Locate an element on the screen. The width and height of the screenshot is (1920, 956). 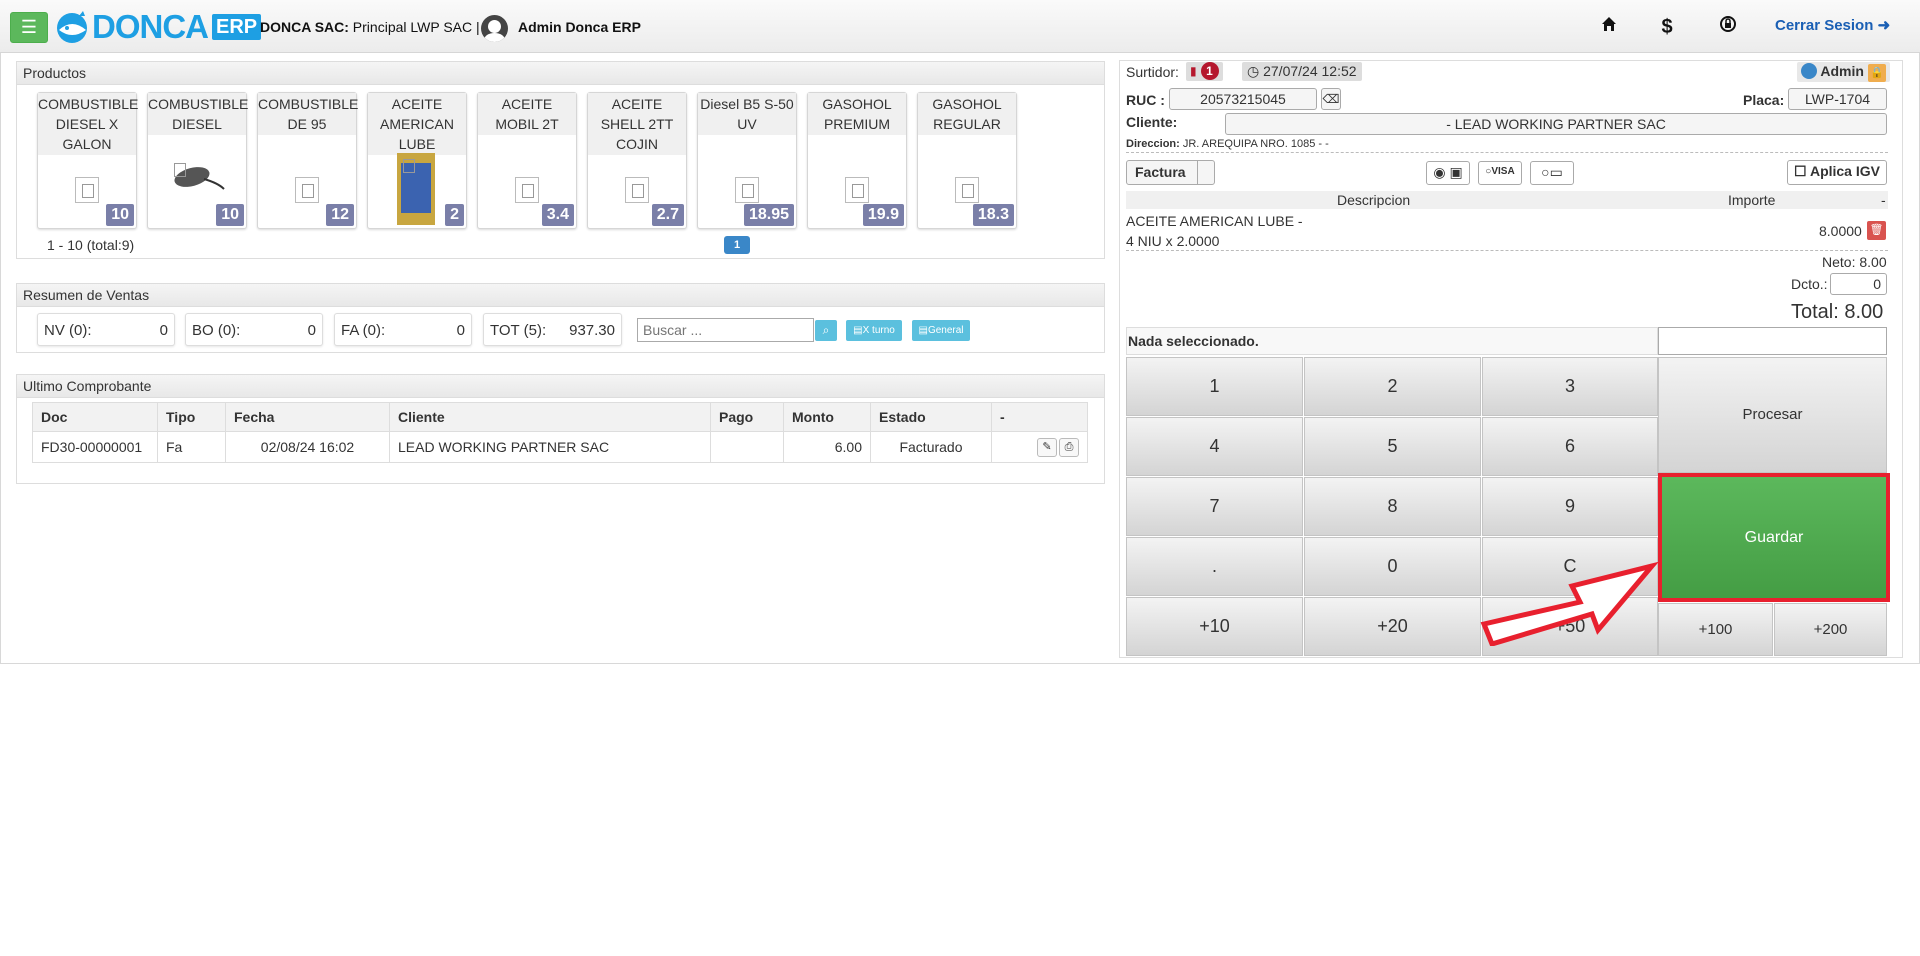
print-icon: ⎙ is located at coordinates (1069, 447).